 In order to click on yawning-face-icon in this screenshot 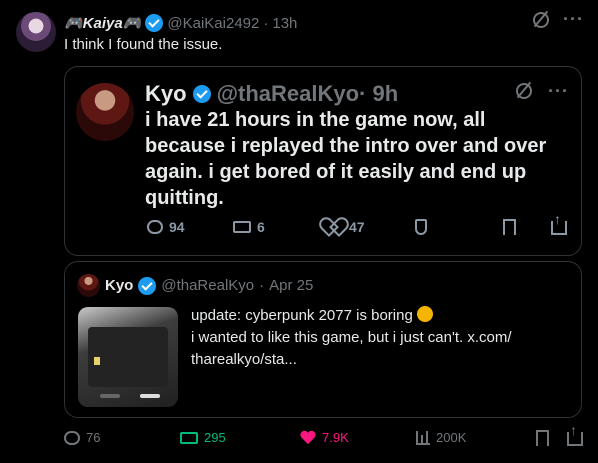, I will do `click(425, 314)`.